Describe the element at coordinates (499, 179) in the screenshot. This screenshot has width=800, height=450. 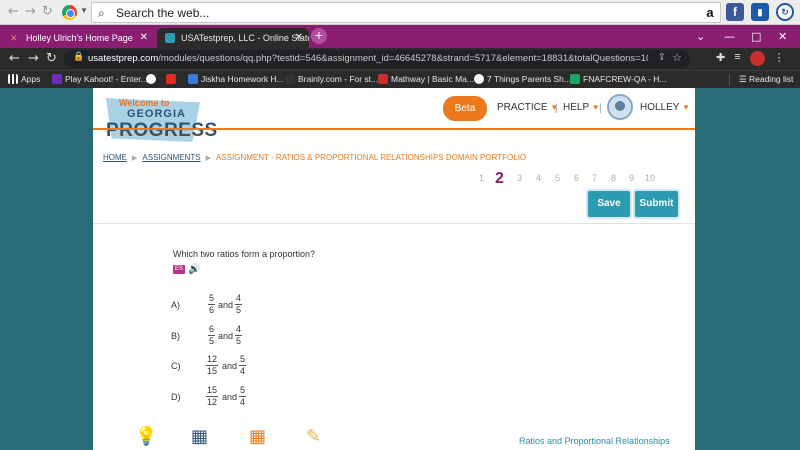
I see `page-link-2: 2` at that location.